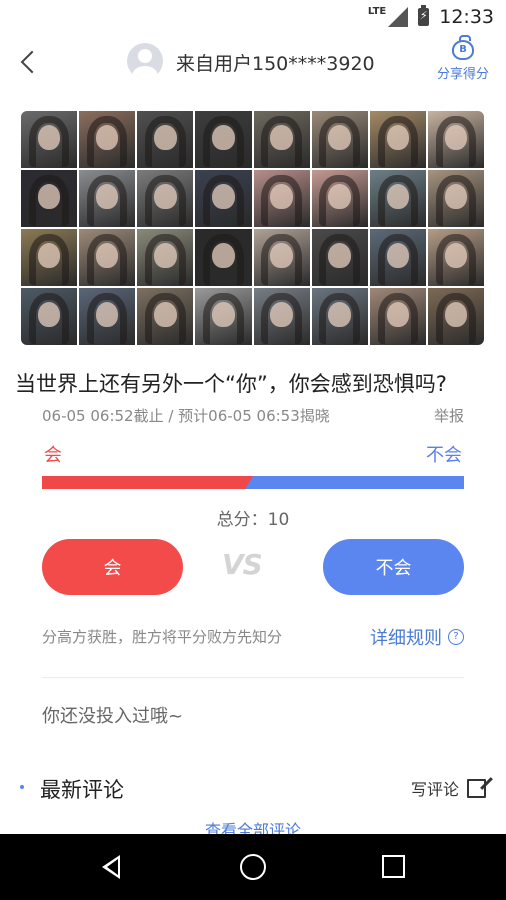 This screenshot has width=506, height=900. I want to click on detailed-rules-label: 详细规则, so click(406, 638).